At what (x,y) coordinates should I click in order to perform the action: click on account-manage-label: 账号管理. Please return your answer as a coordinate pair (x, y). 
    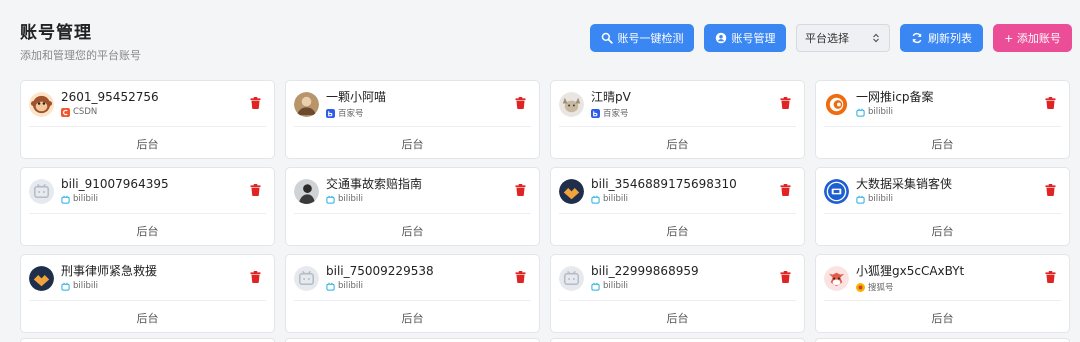
    Looking at the image, I should click on (753, 38).